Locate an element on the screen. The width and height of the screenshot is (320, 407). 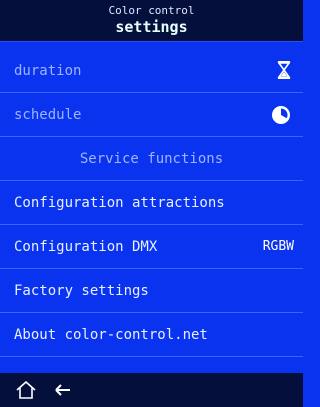
configuration-attractions-label: Configuration attractions is located at coordinates (119, 203).